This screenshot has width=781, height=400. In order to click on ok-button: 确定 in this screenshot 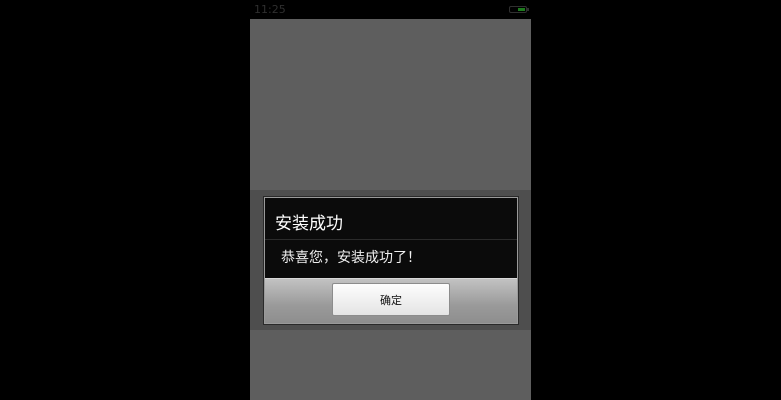, I will do `click(391, 299)`.